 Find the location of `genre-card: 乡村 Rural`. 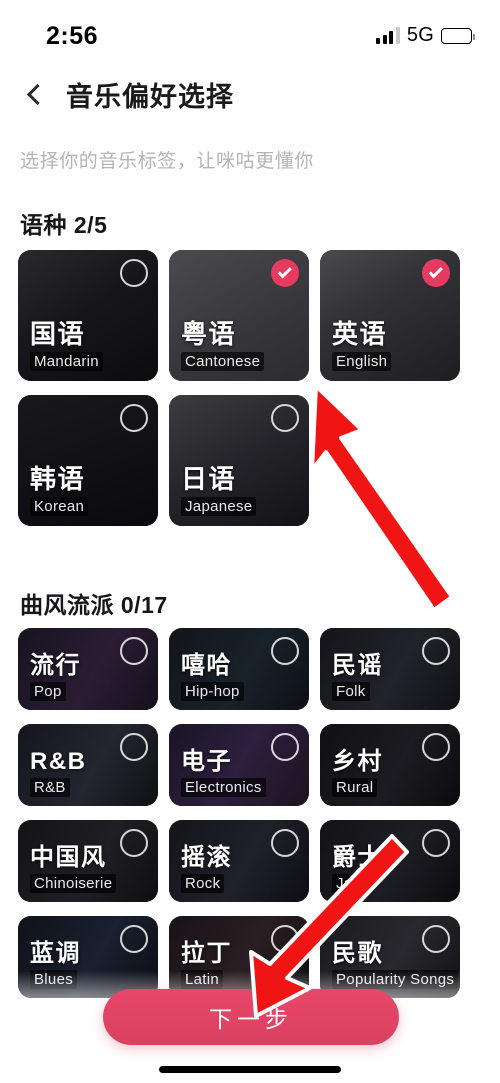

genre-card: 乡村 Rural is located at coordinates (390, 765).